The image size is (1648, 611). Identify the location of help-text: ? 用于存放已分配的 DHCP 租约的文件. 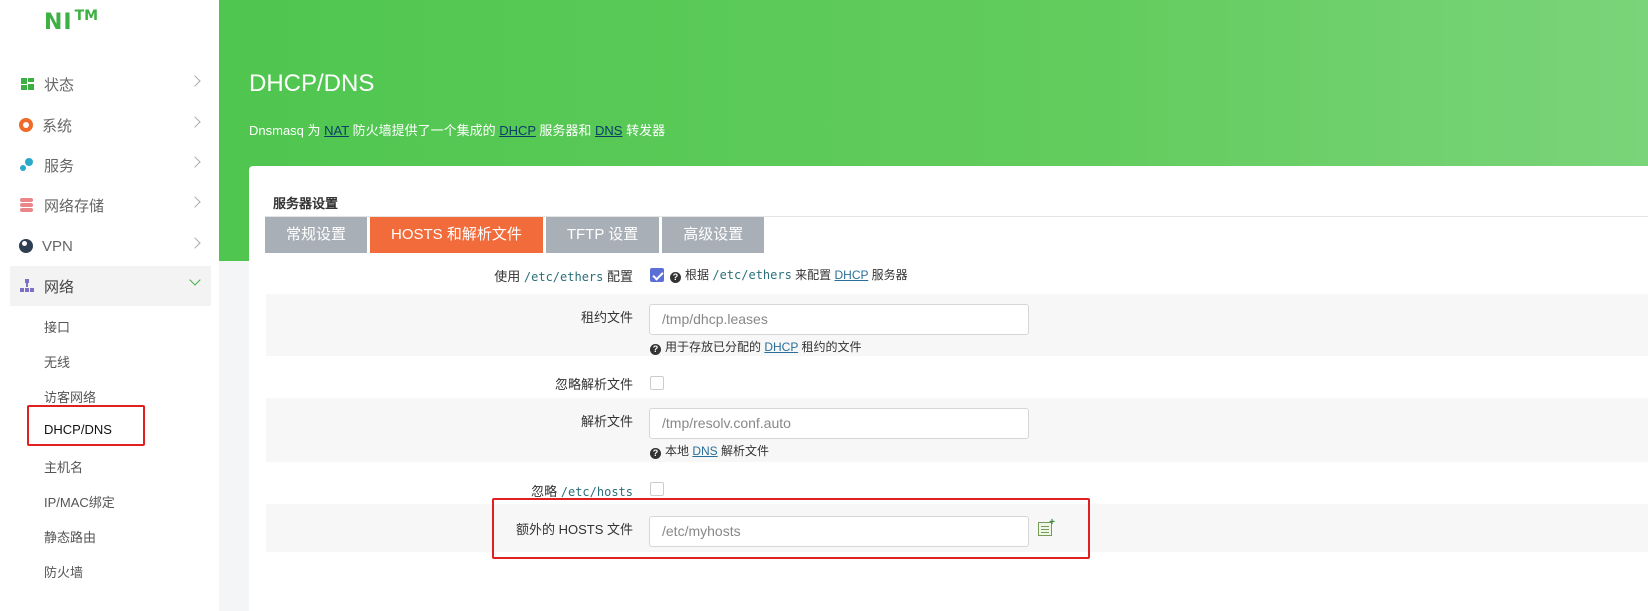
(755, 346).